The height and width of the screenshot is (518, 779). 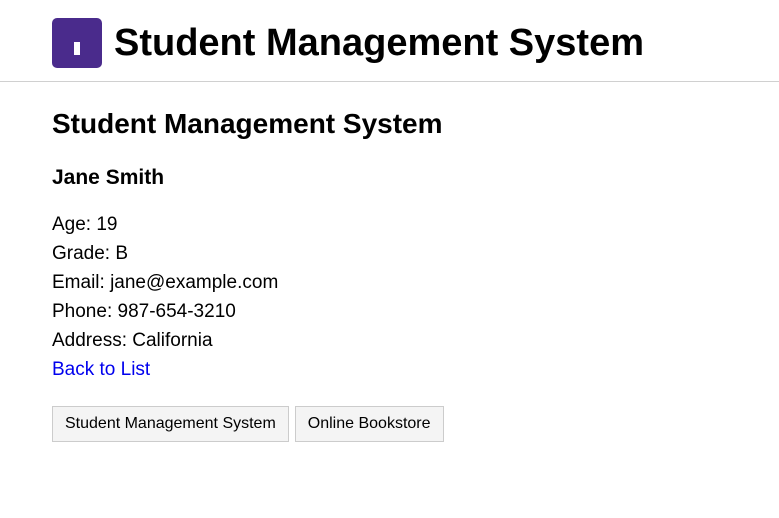 I want to click on online-bookstore-button: Online Bookstore, so click(x=369, y=424).